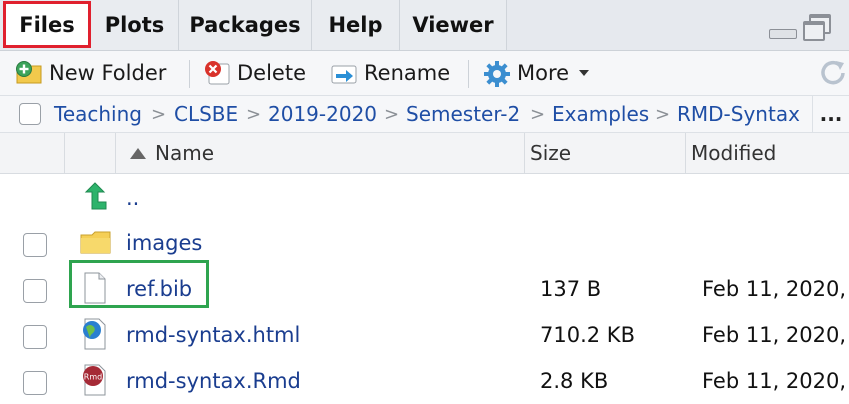 The width and height of the screenshot is (849, 404). Describe the element at coordinates (213, 335) in the screenshot. I see `file-name-link: rmd-syntax.html` at that location.